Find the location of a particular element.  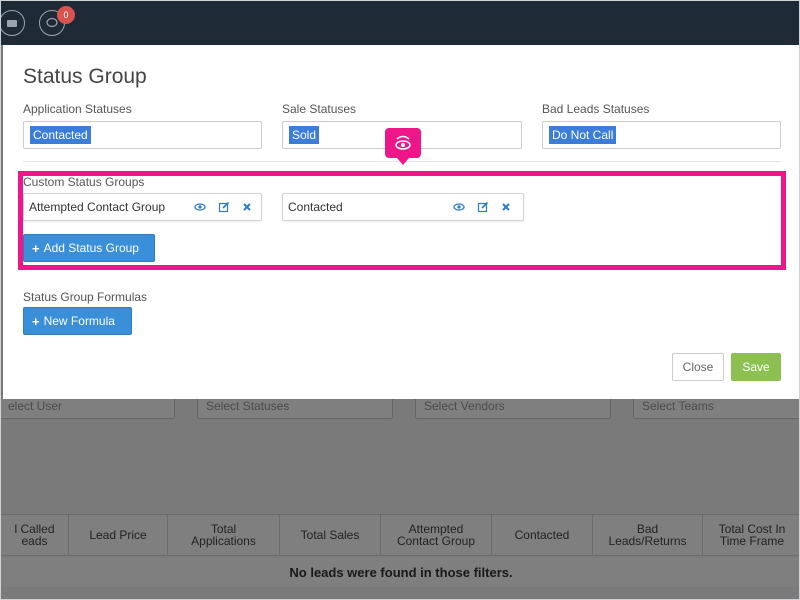

sale-statuses-label: Sale Statuses is located at coordinates (319, 109).